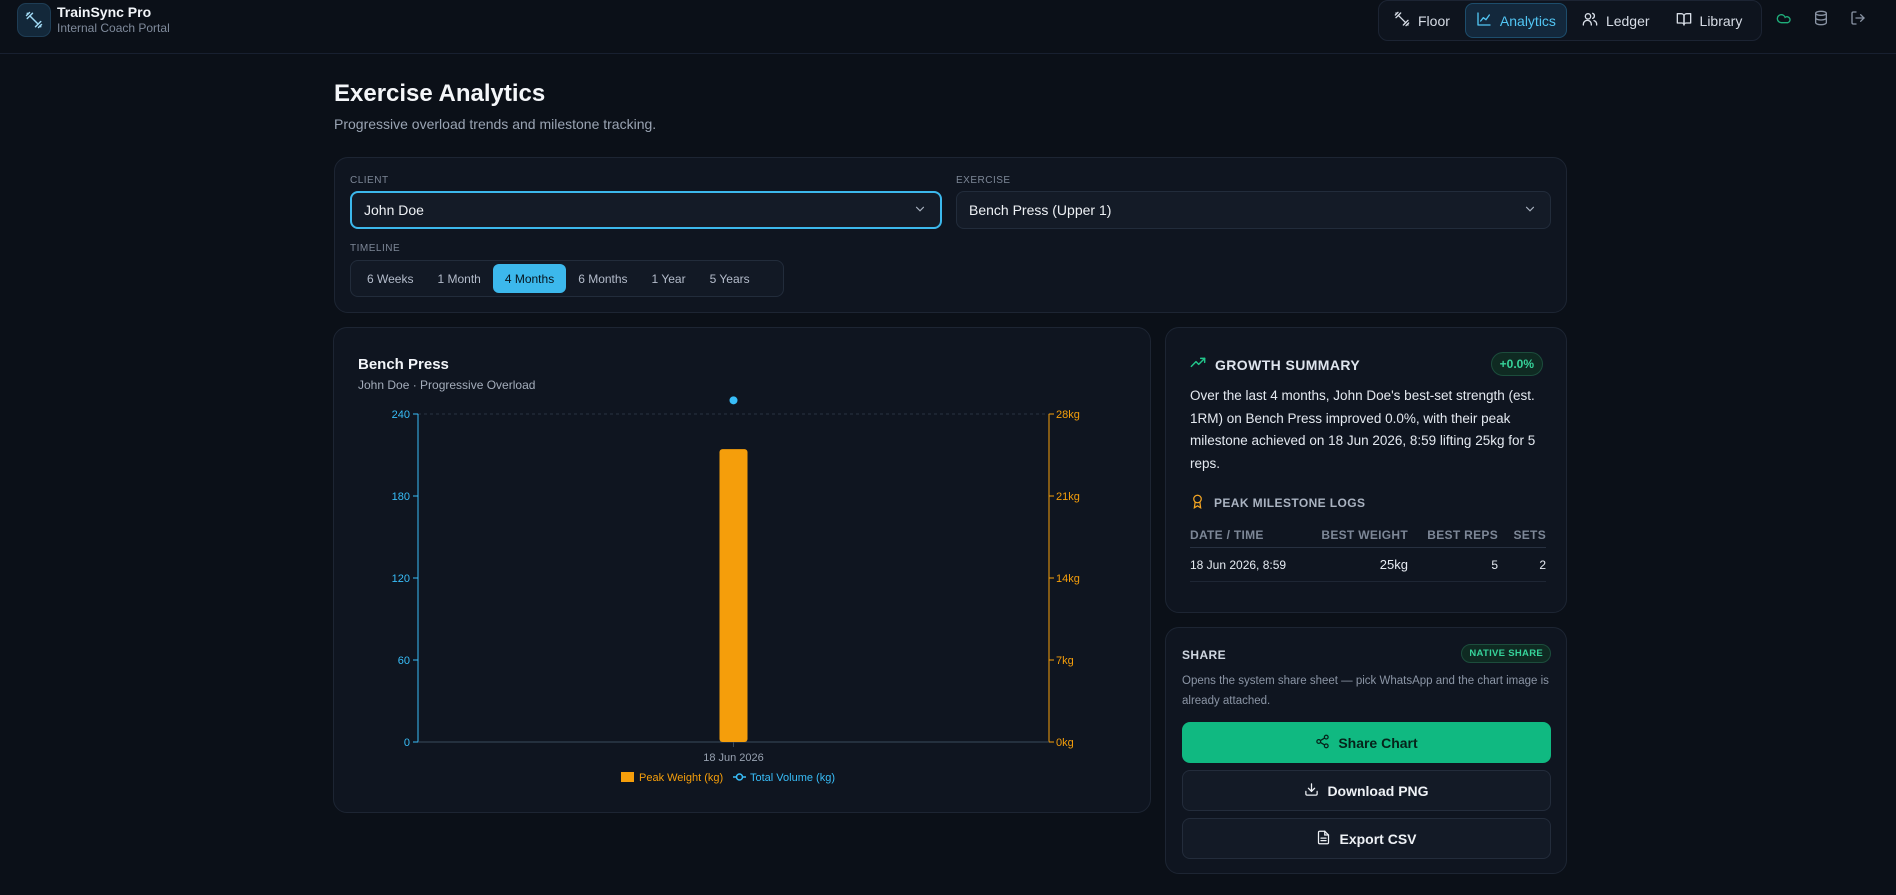 Image resolution: width=1896 pixels, height=895 pixels. I want to click on users-icon, so click(1590, 20).